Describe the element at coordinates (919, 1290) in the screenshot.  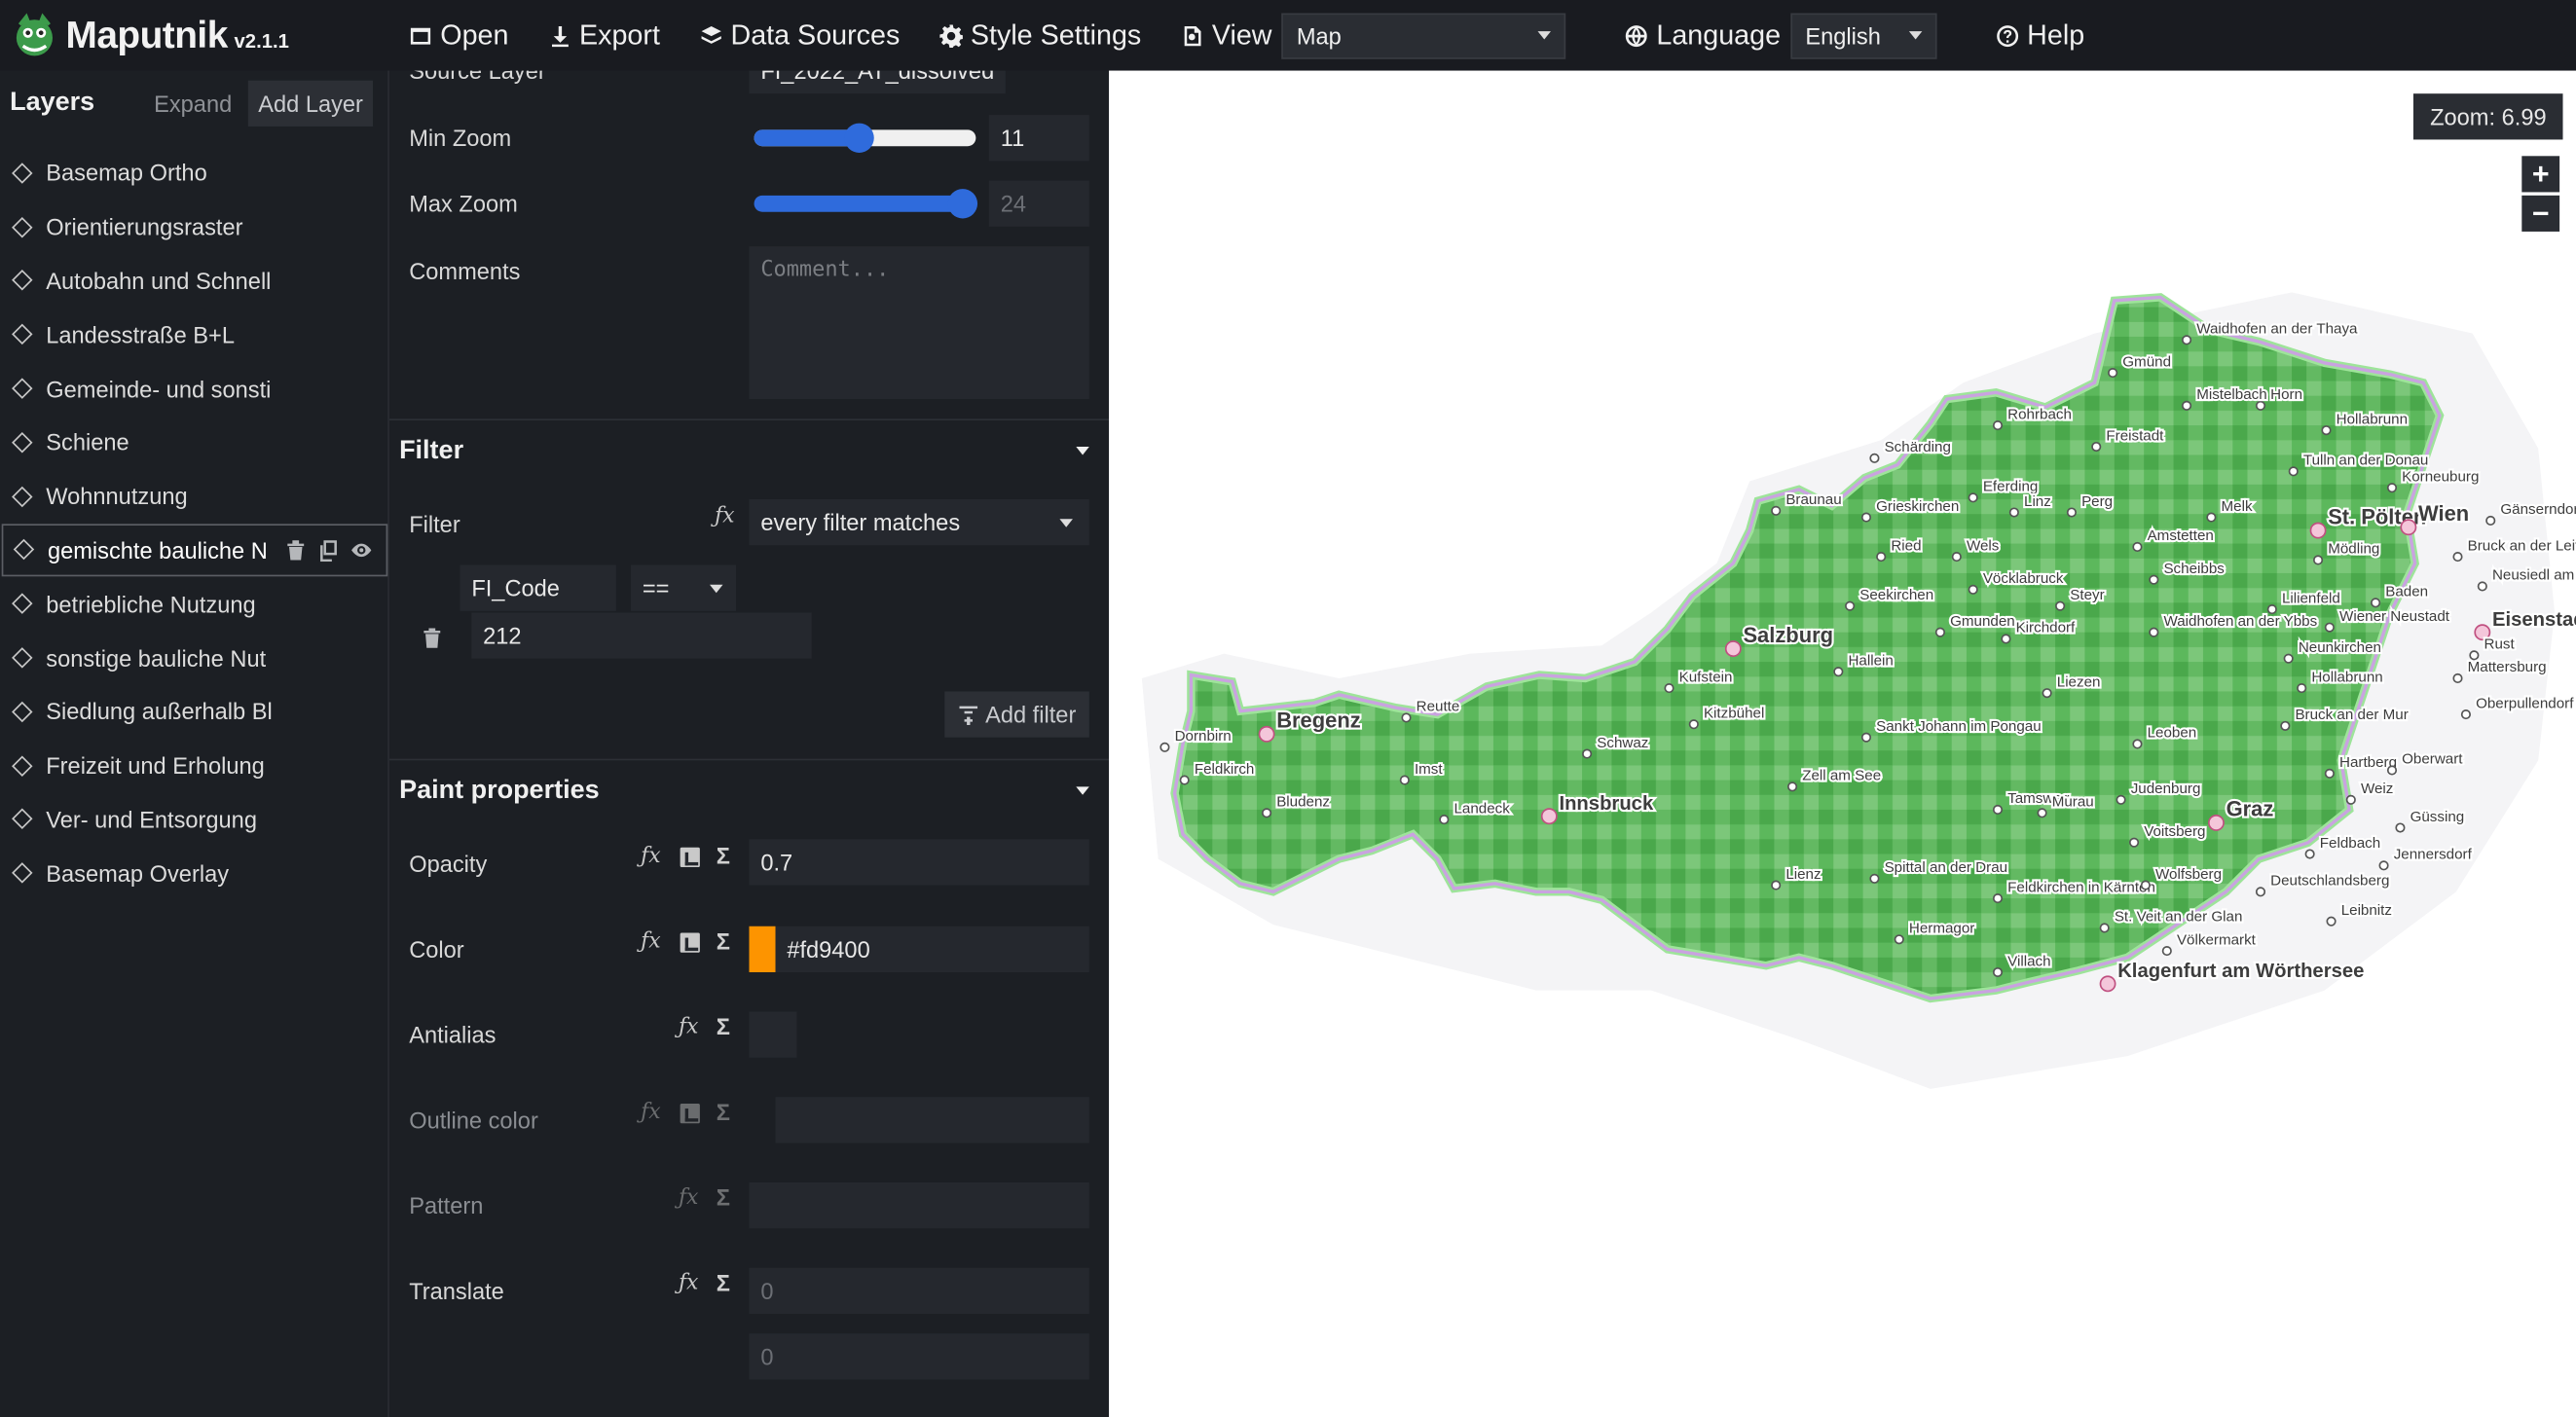
I see `translate-x-field: 0` at that location.